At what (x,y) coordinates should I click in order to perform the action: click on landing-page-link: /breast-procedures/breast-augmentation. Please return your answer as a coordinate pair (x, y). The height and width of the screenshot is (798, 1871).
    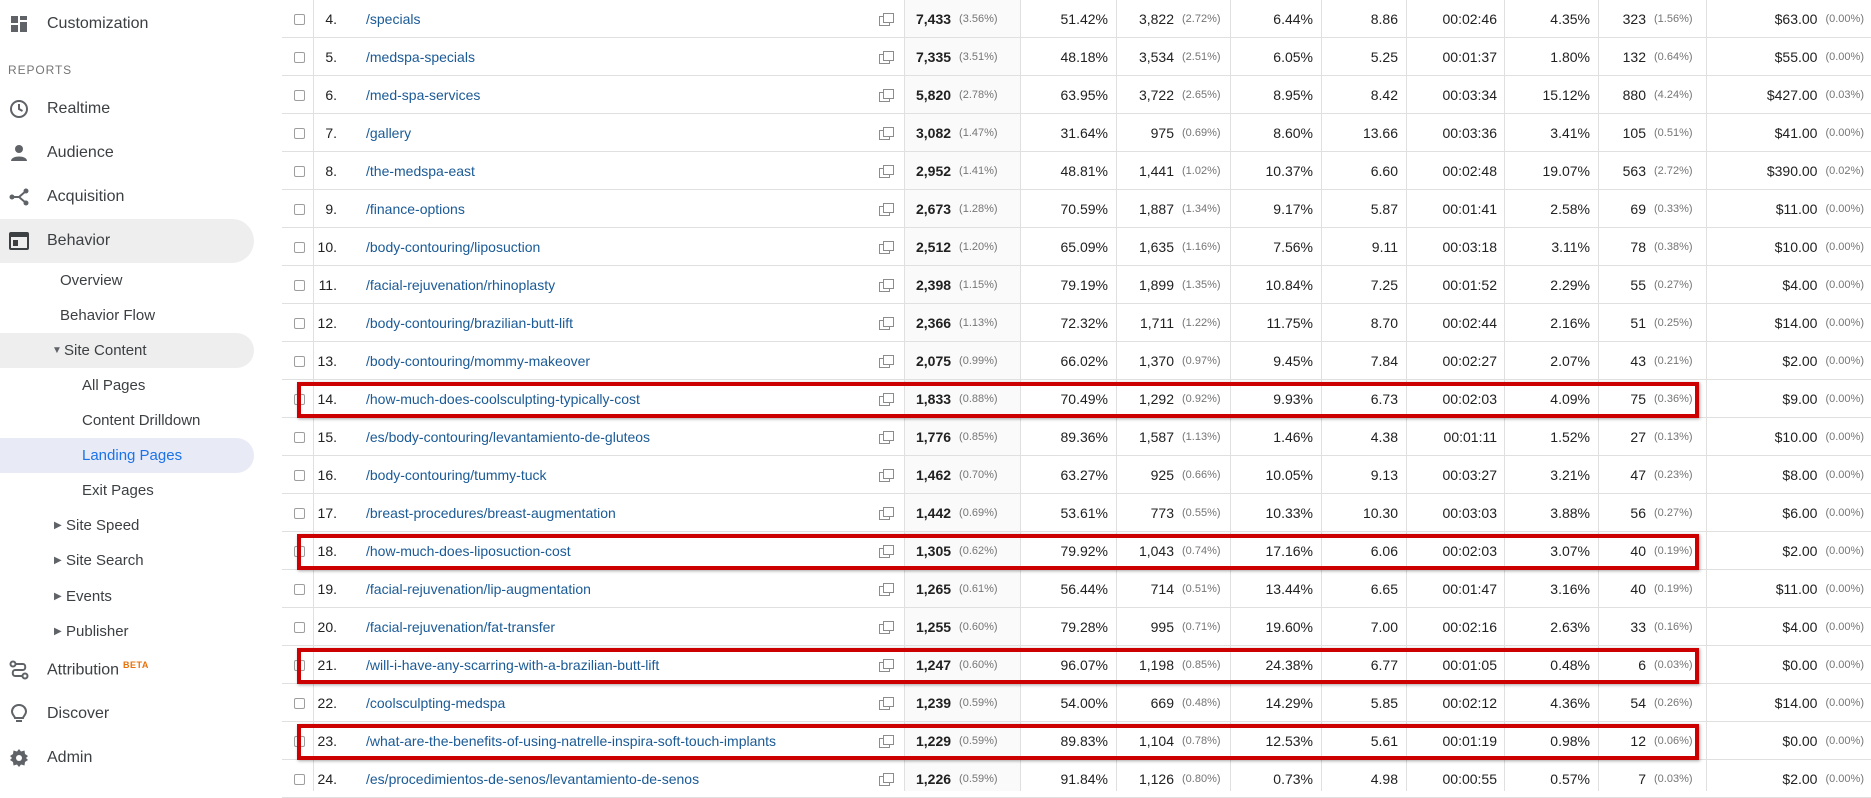
    Looking at the image, I should click on (491, 513).